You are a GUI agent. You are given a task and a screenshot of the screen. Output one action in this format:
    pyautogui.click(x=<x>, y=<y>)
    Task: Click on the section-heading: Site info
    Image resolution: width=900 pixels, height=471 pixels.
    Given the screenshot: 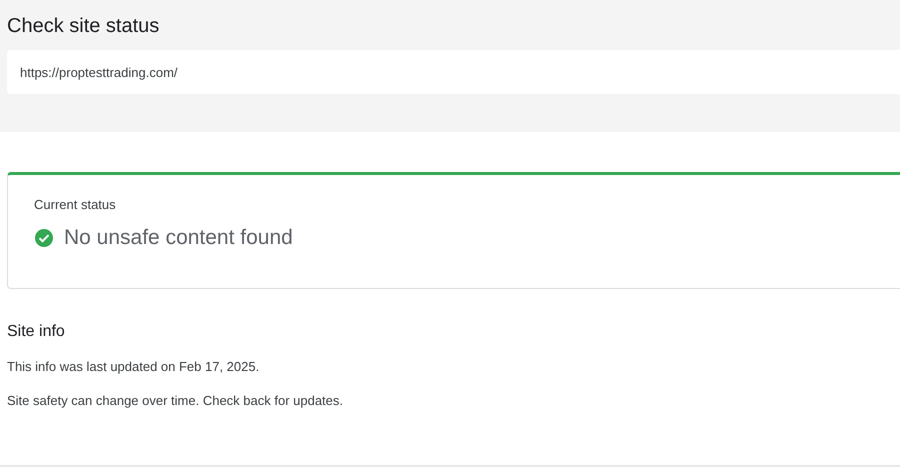 What is the action you would take?
    pyautogui.click(x=36, y=332)
    